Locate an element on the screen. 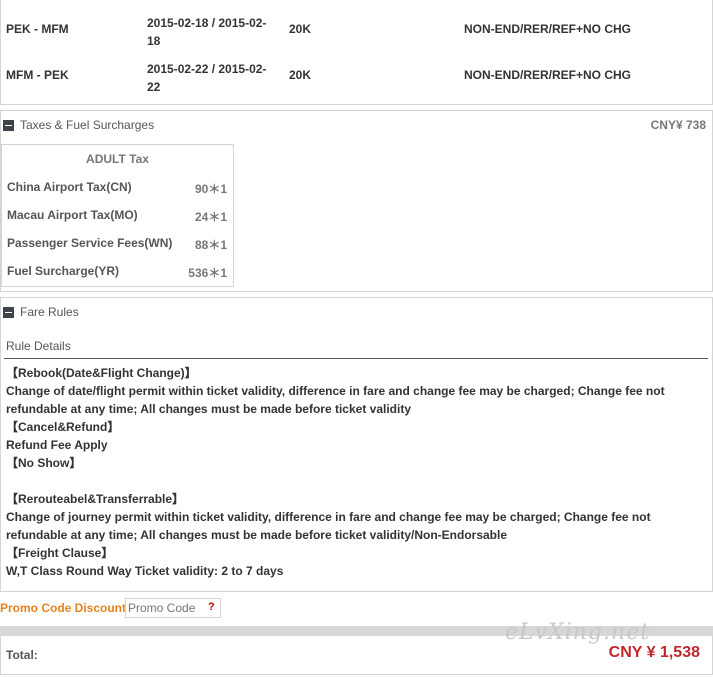  fare-rules-header: Fare Rules is located at coordinates (356, 312).